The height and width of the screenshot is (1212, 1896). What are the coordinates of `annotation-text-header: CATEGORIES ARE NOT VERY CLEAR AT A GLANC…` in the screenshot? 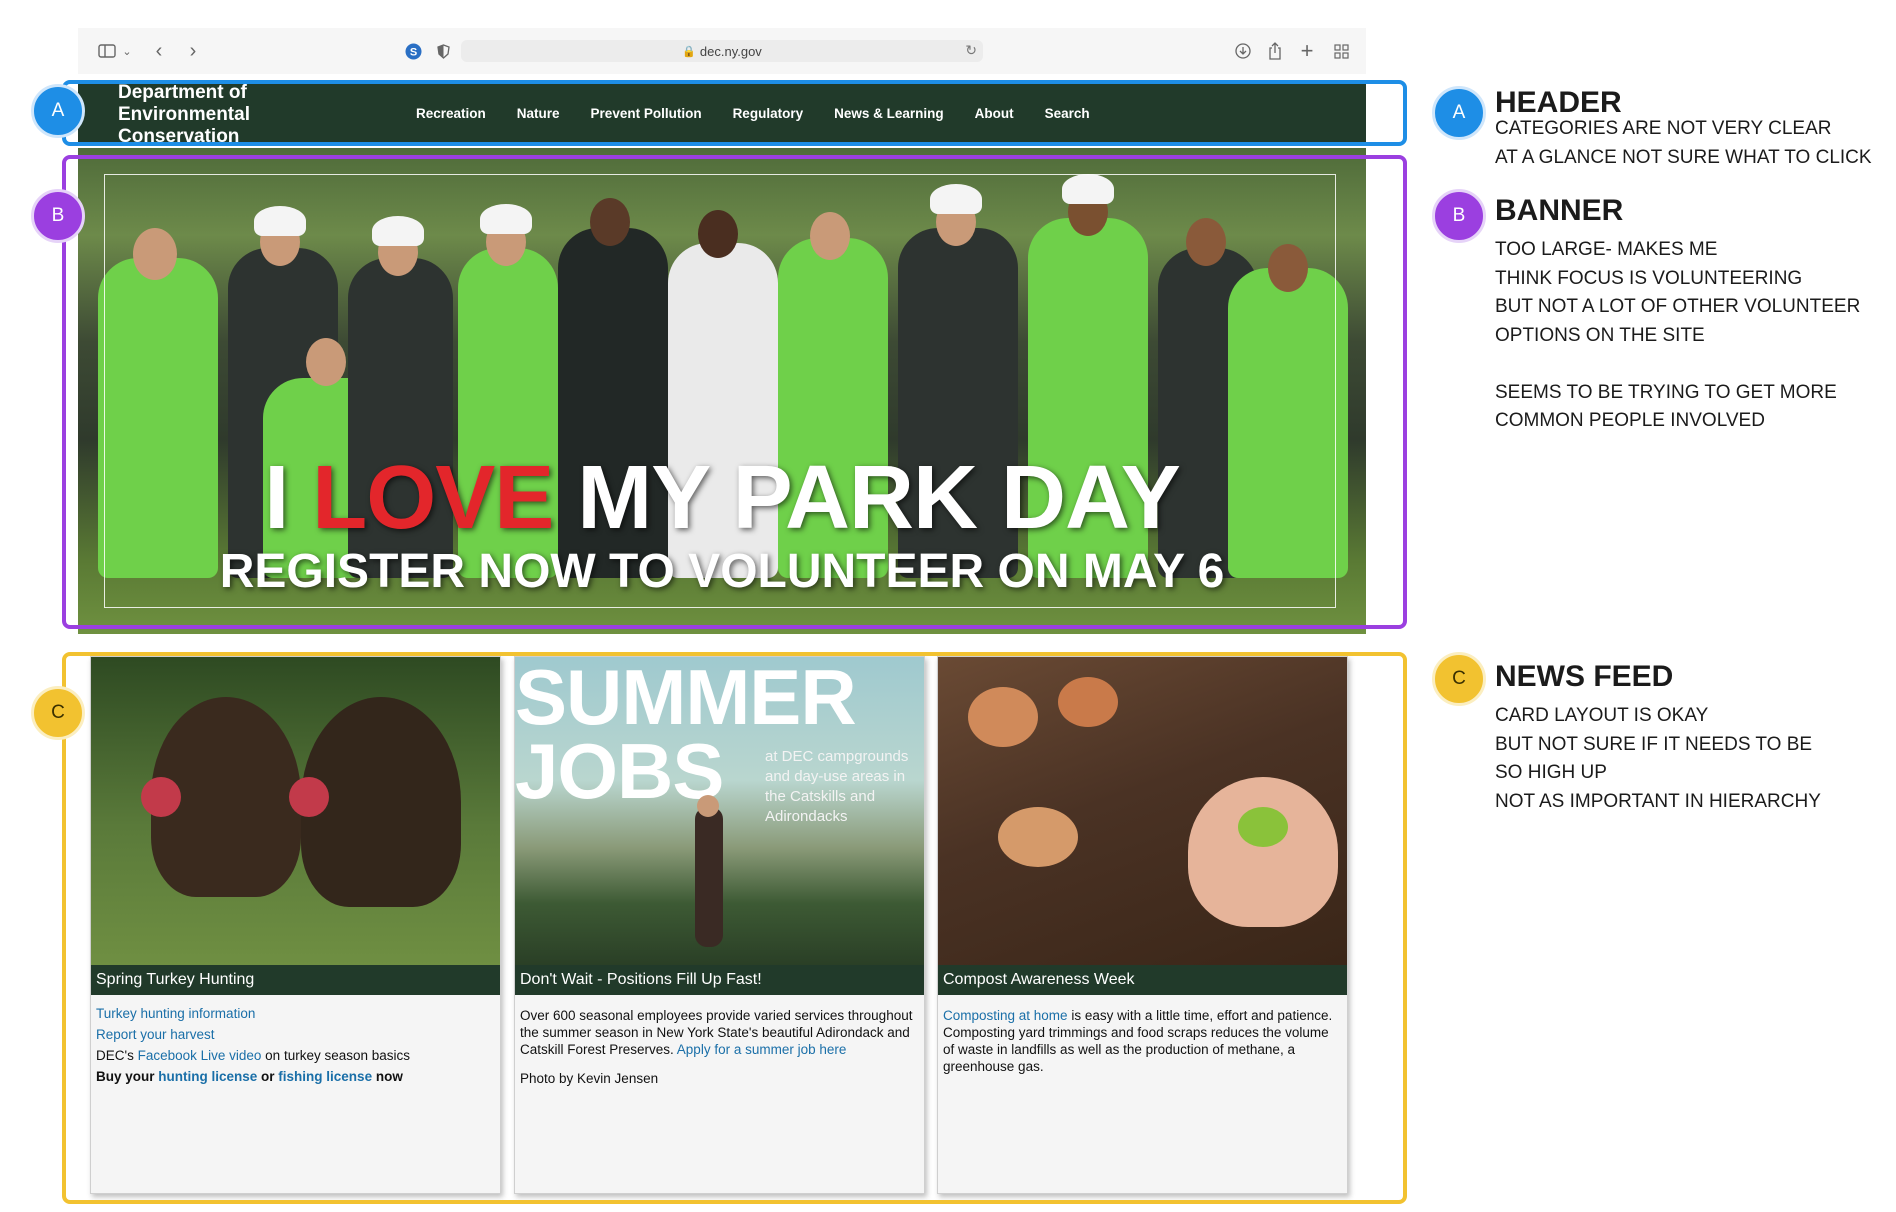 It's located at (1683, 143).